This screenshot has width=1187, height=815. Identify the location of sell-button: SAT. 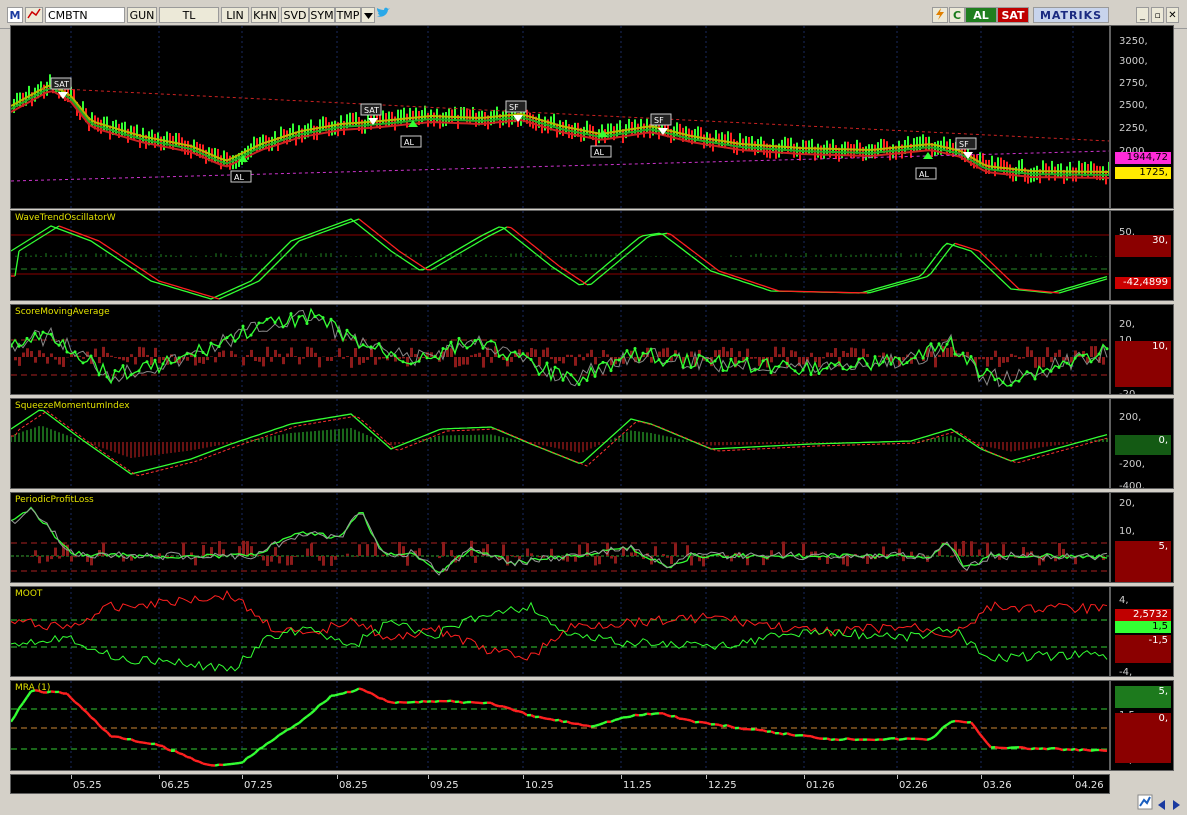
(1013, 15).